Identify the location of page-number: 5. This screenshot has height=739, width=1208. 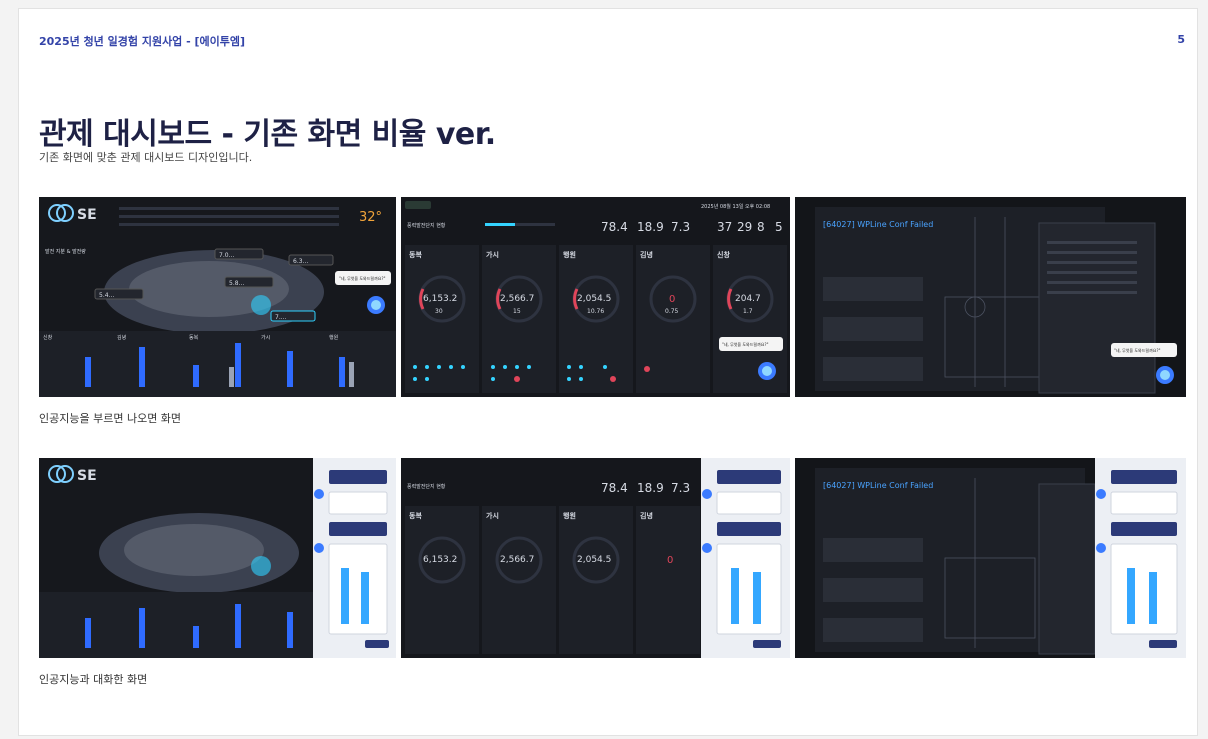
(1181, 39).